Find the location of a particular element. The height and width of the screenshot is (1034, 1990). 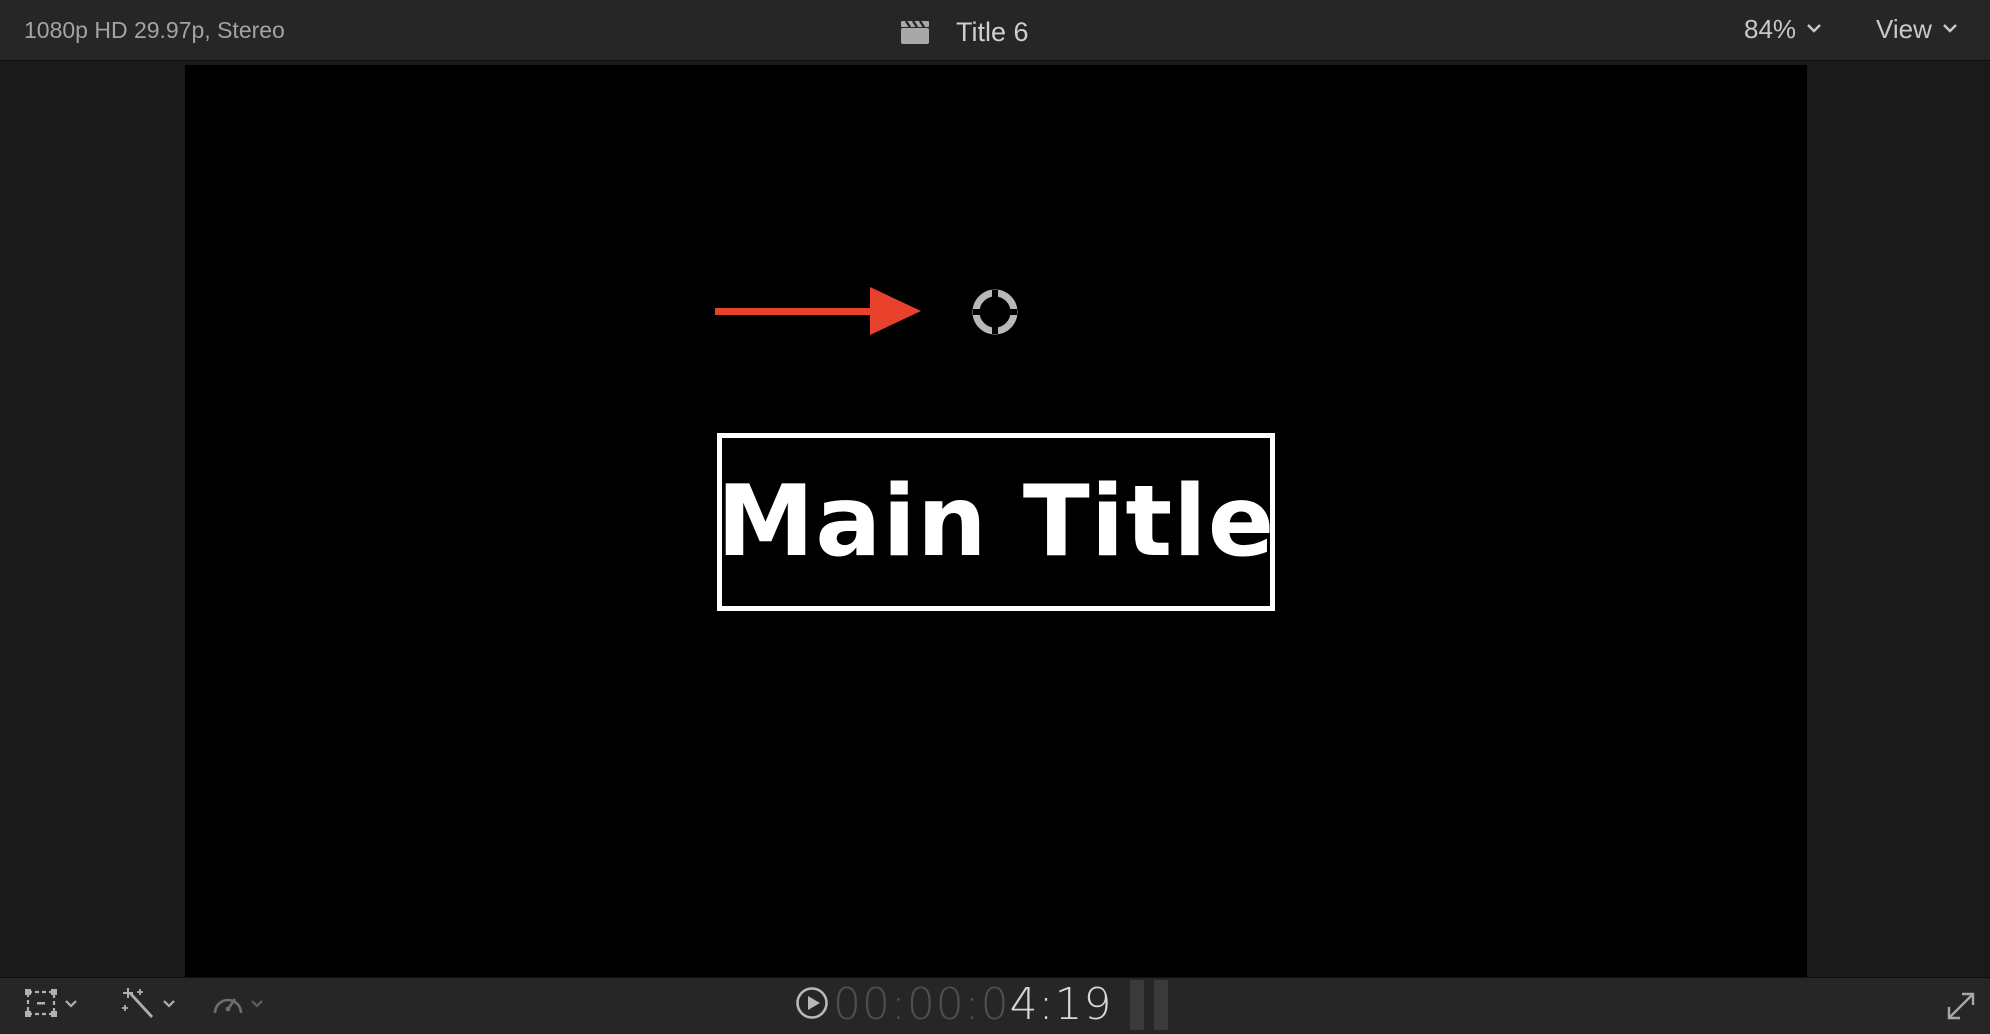

timecode: 00:00:04:19 is located at coordinates (972, 1005).